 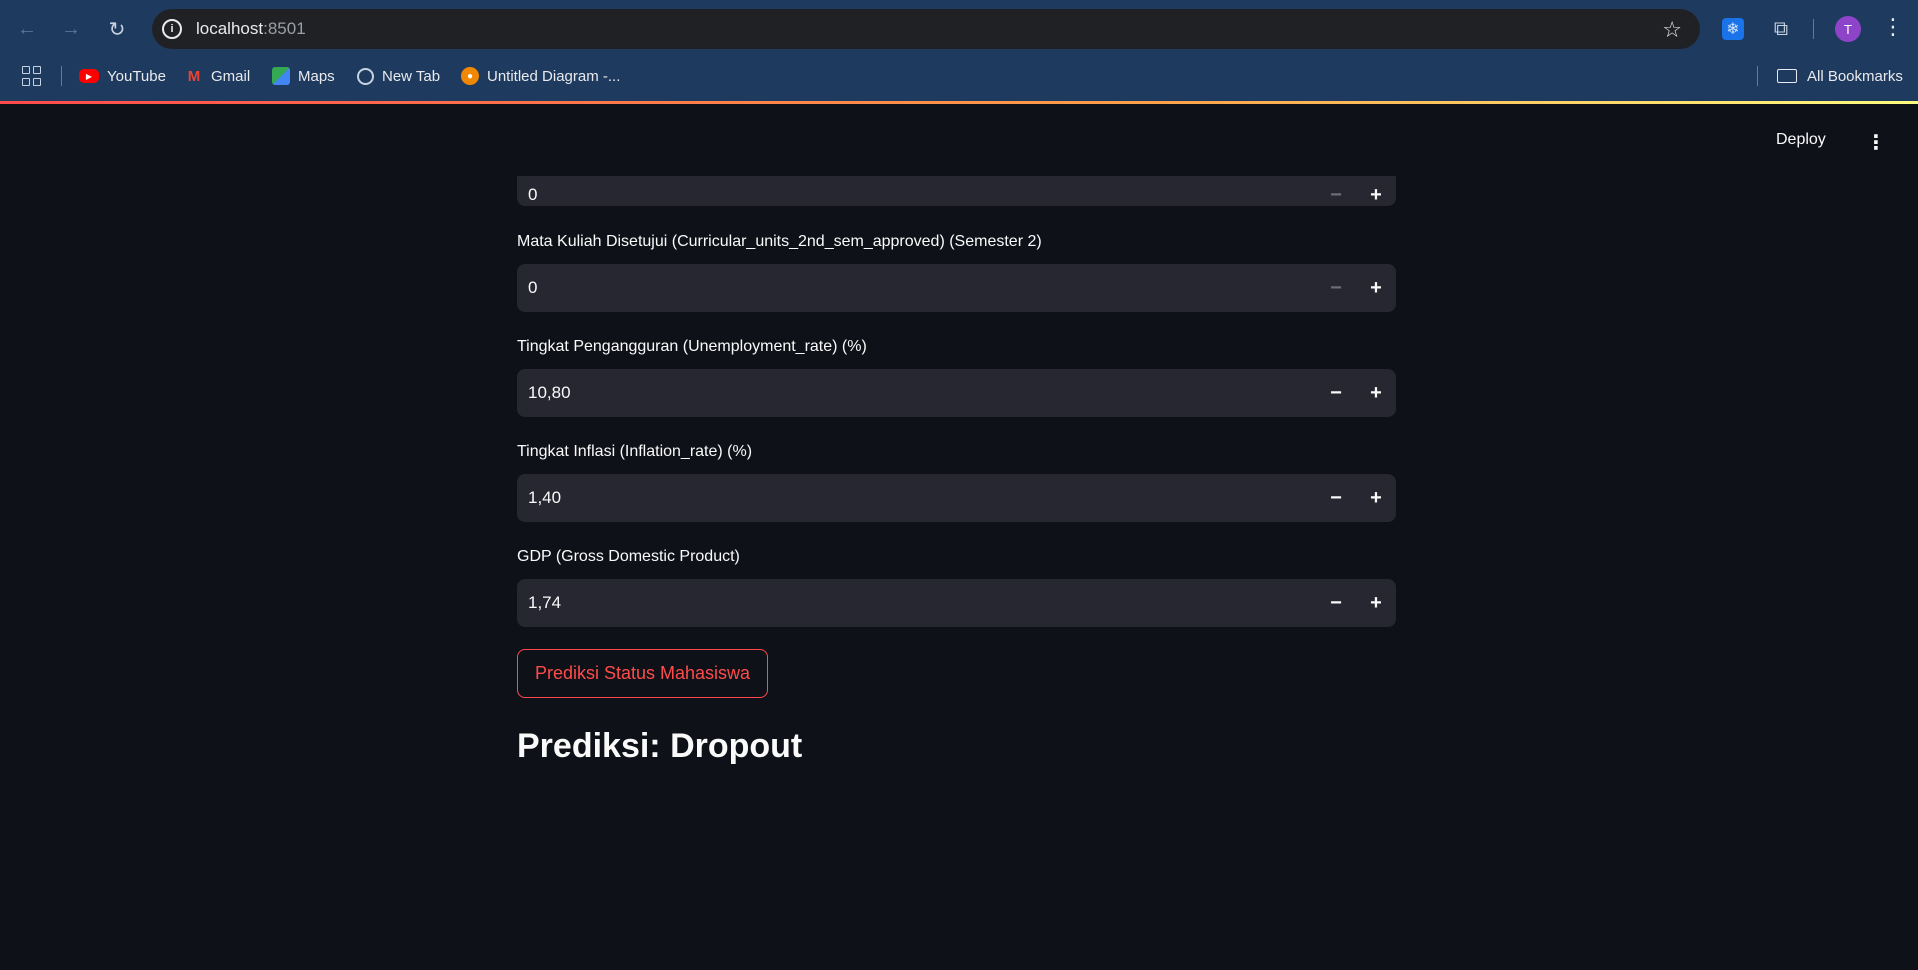 What do you see at coordinates (1787, 76) in the screenshot?
I see `folder-icon` at bounding box center [1787, 76].